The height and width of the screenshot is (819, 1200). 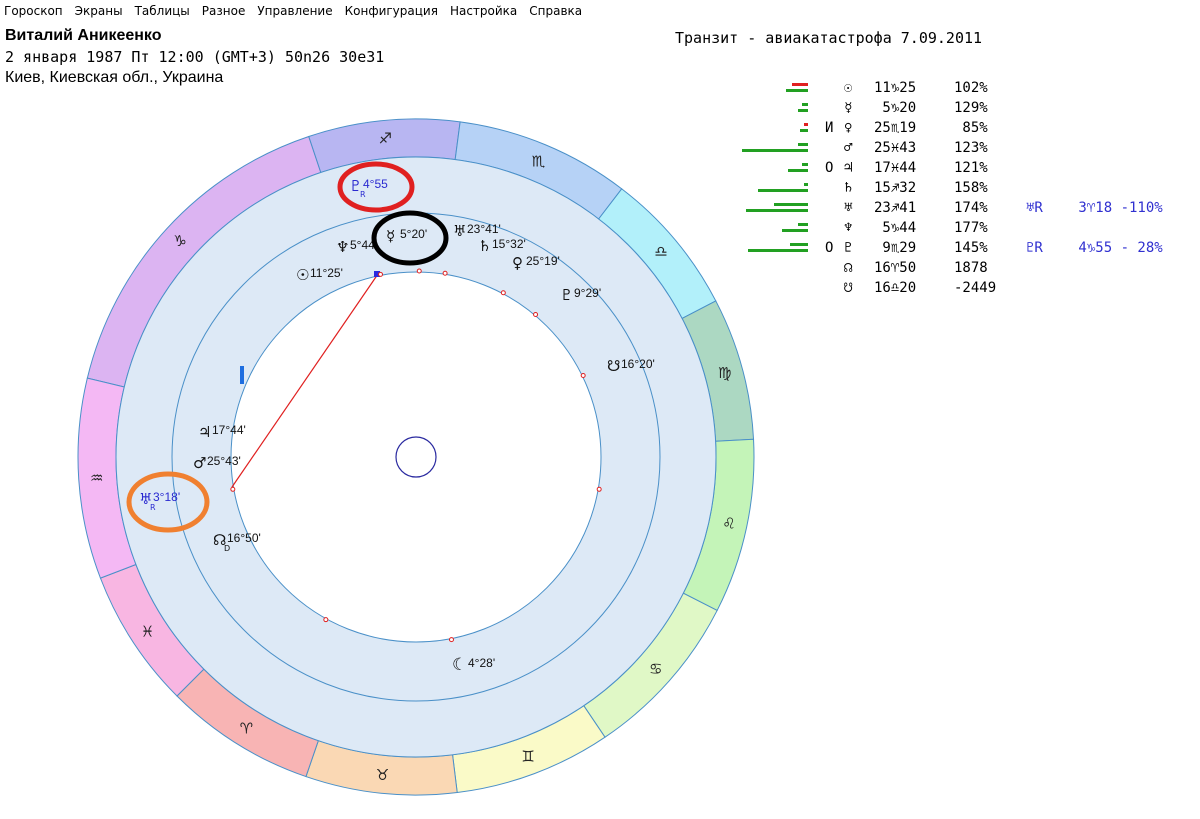 I want to click on natal-moon-label: 4°28', so click(x=481, y=663).